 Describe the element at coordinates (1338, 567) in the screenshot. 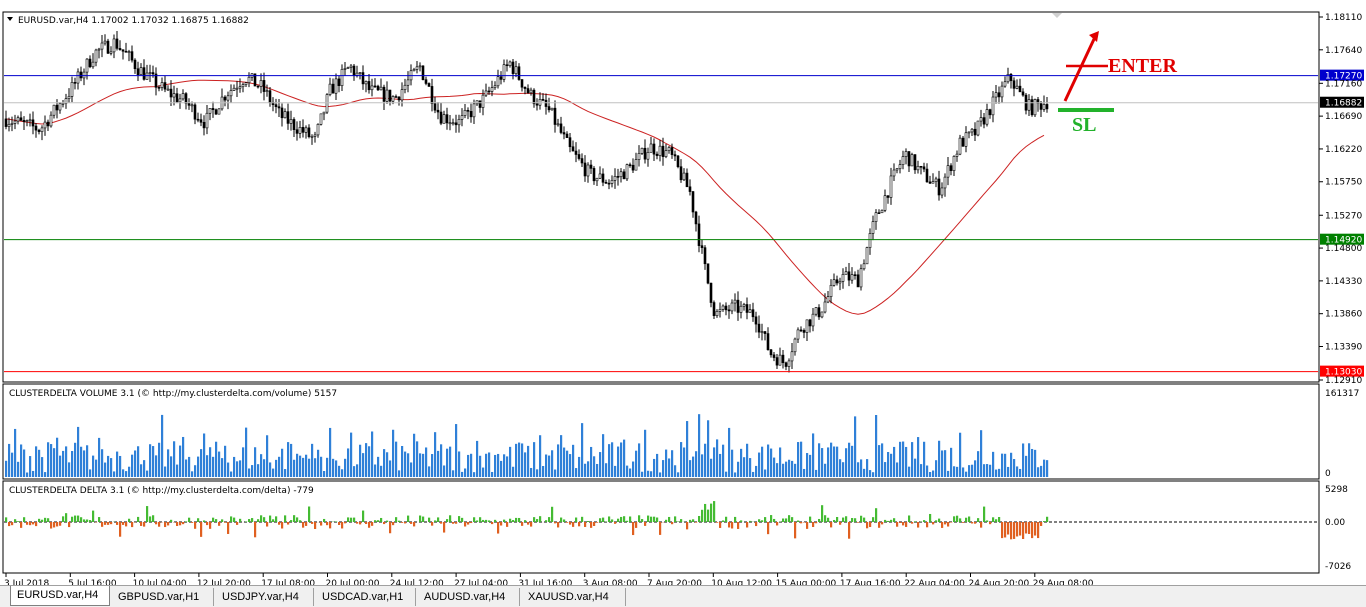

I see `delta-axis-bottom: -7026` at that location.